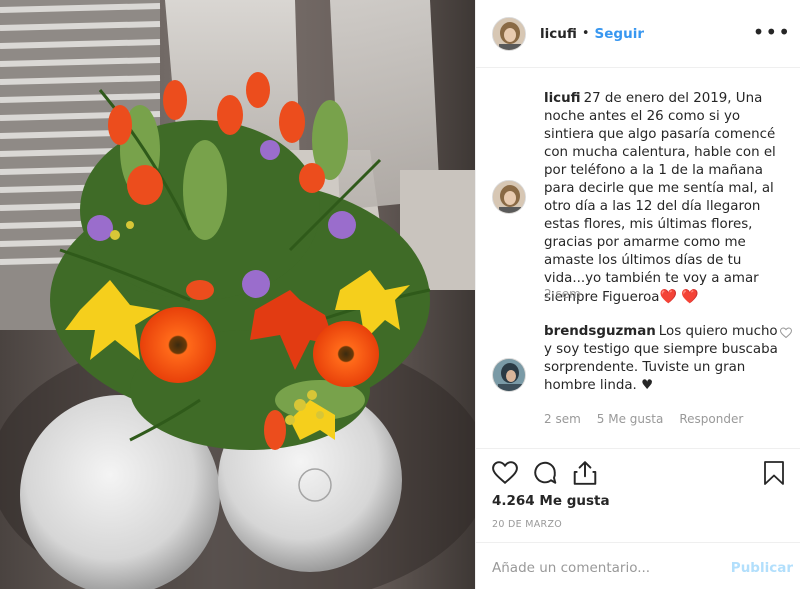 The image size is (800, 589). I want to click on comment-meta: 2 sem 5 Me gusta Responder, so click(643, 419).